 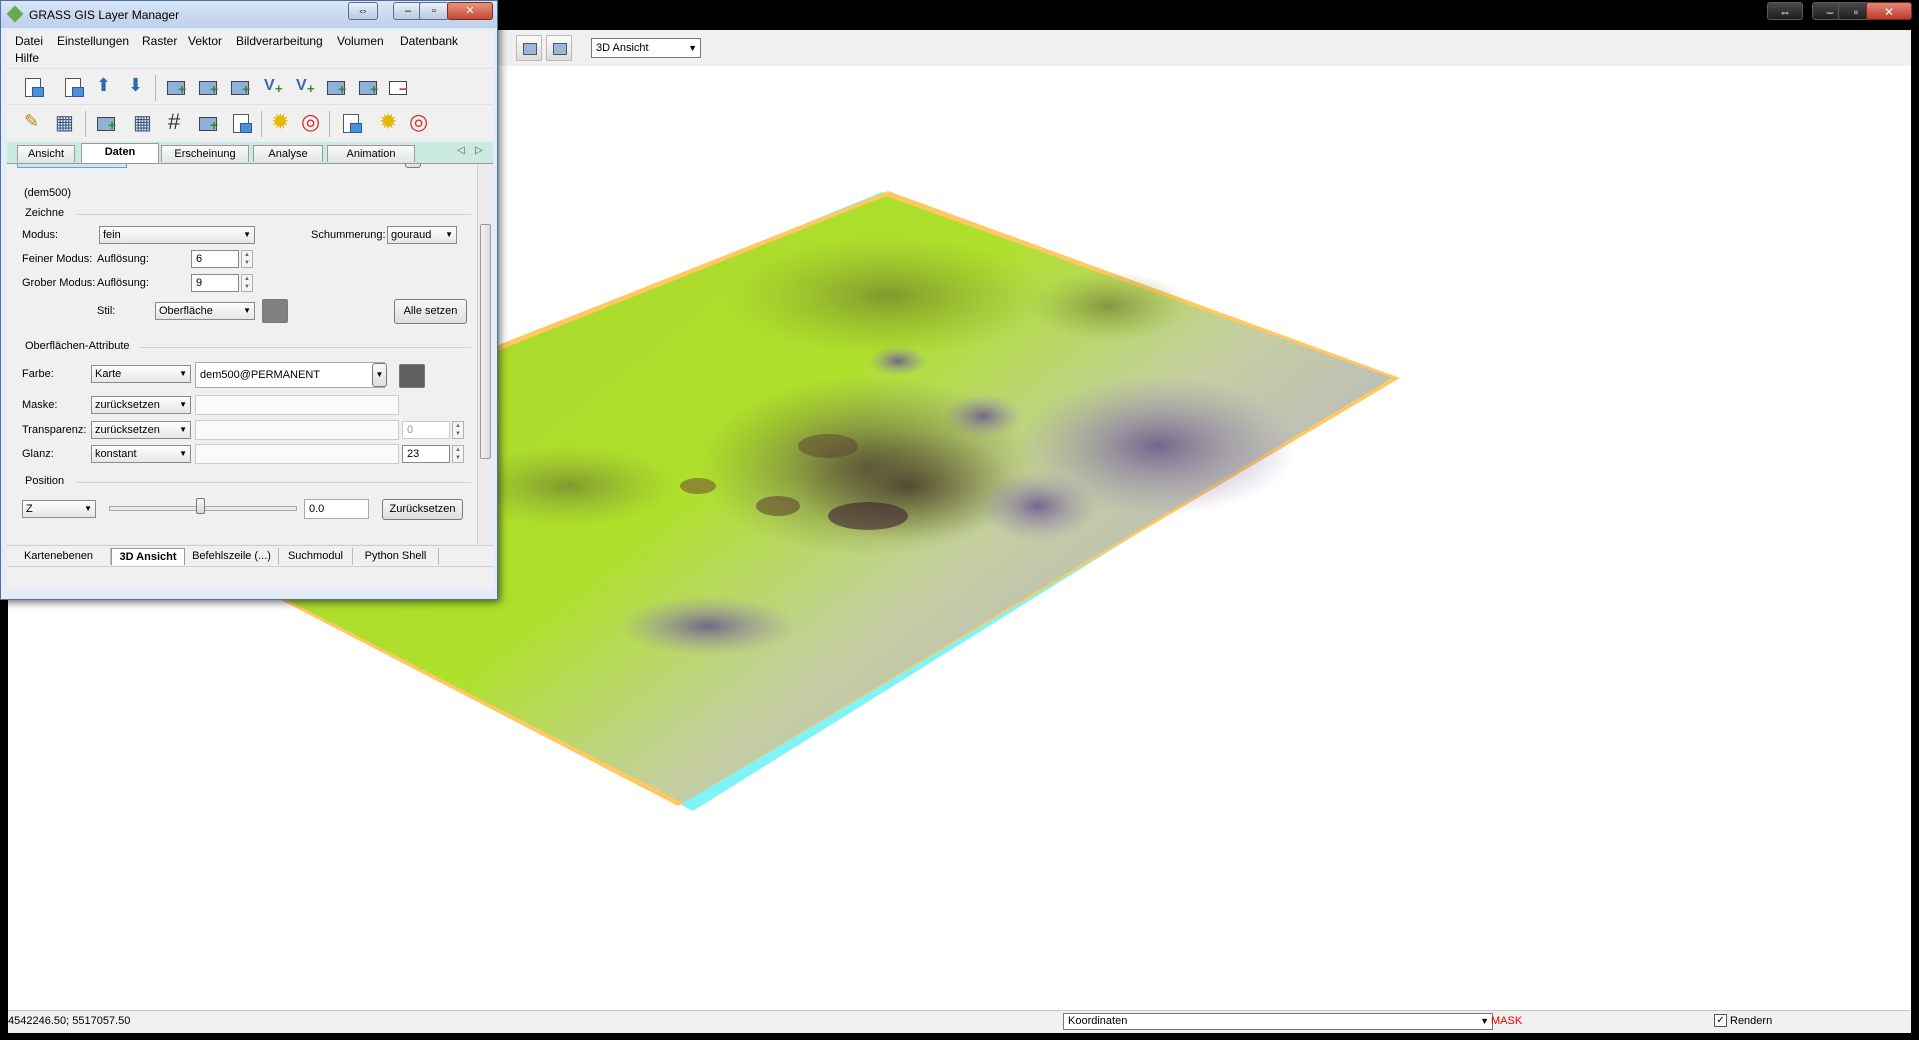 I want to click on tab-animation: Animation, so click(x=371, y=153).